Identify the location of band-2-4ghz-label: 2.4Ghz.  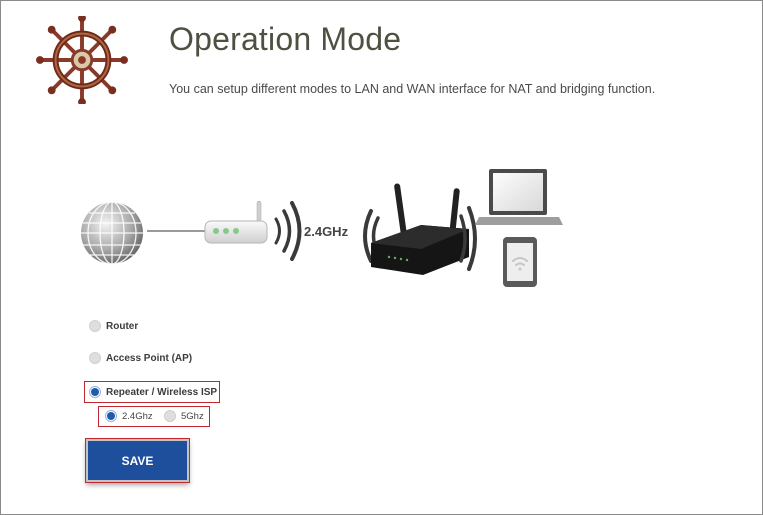
(137, 416).